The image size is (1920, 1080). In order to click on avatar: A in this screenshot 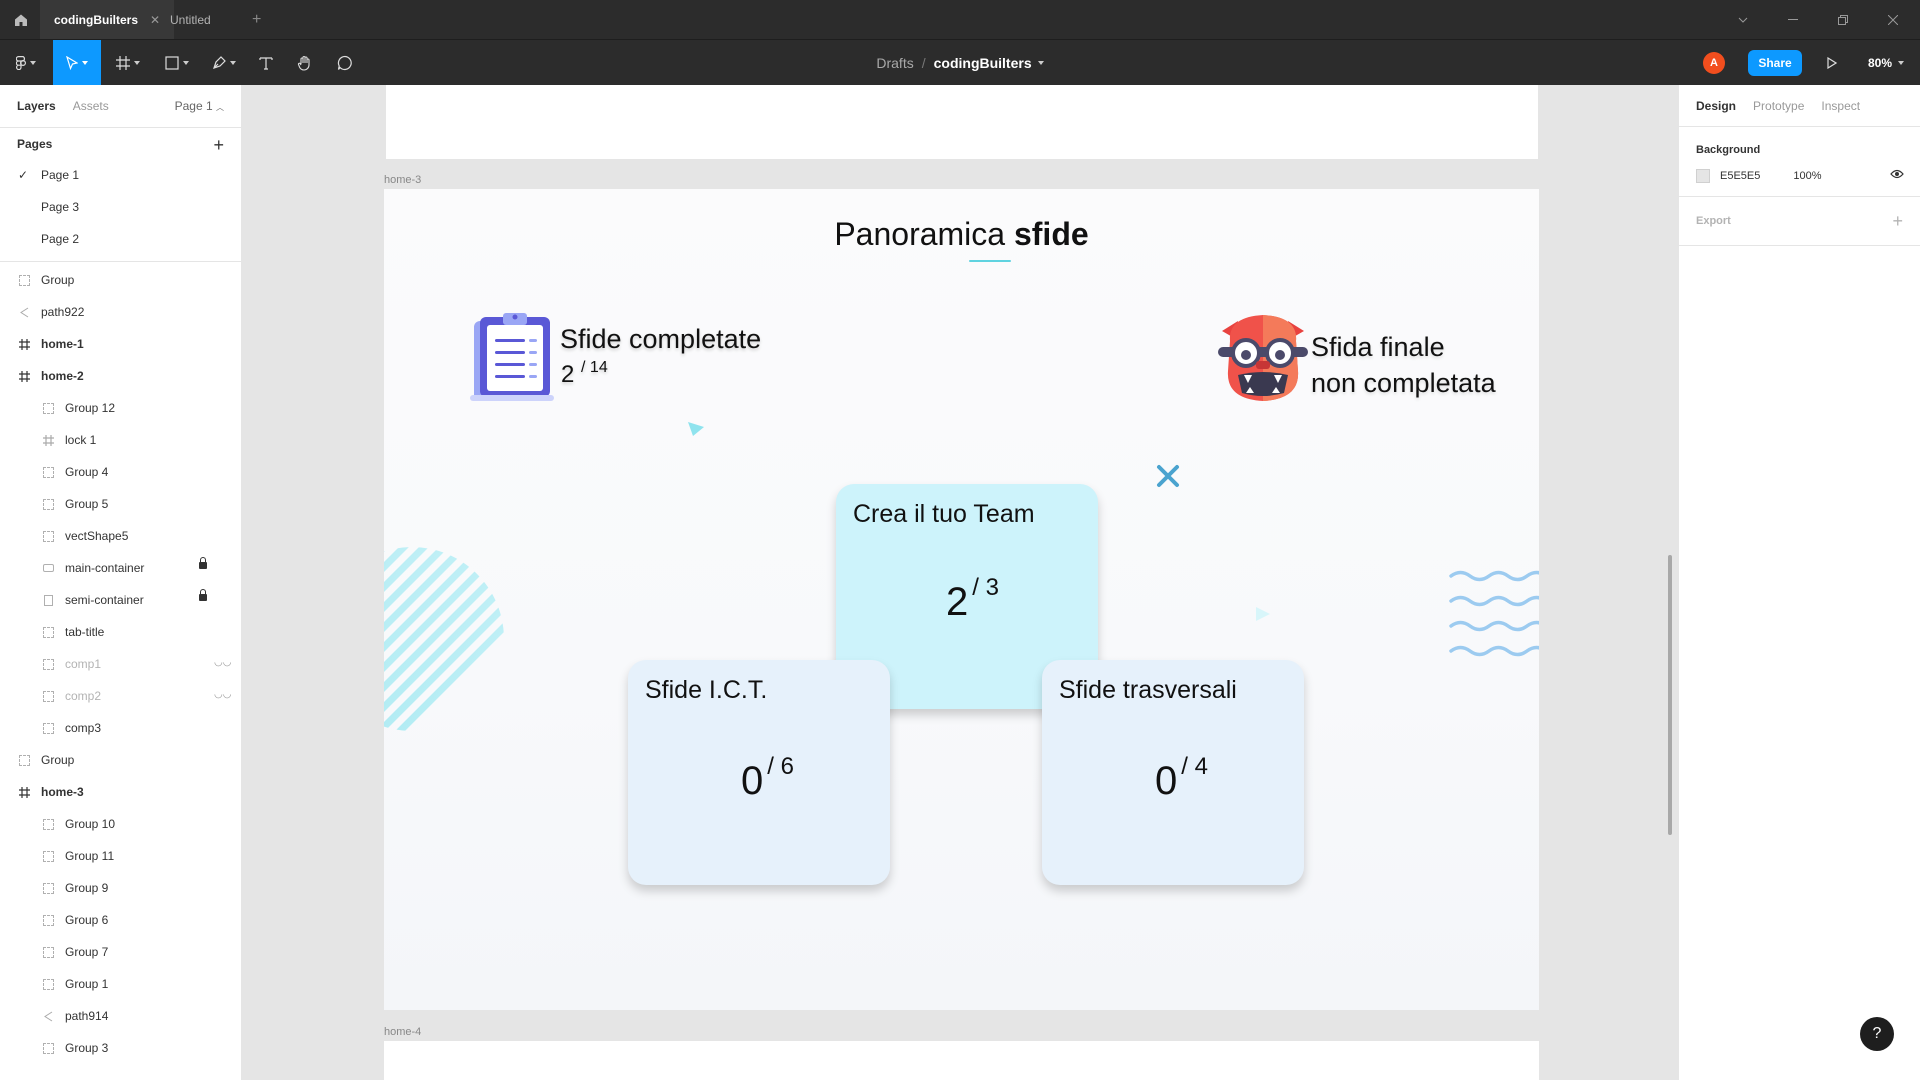, I will do `click(1714, 63)`.